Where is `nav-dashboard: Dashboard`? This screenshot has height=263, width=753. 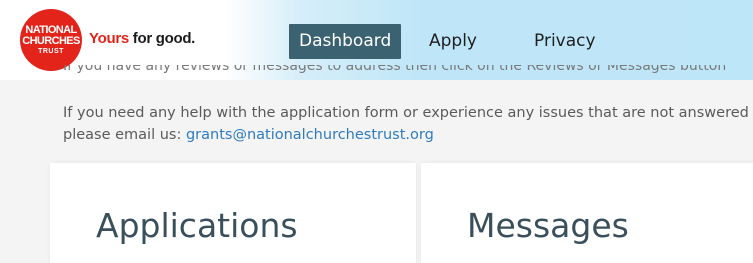 nav-dashboard: Dashboard is located at coordinates (345, 41).